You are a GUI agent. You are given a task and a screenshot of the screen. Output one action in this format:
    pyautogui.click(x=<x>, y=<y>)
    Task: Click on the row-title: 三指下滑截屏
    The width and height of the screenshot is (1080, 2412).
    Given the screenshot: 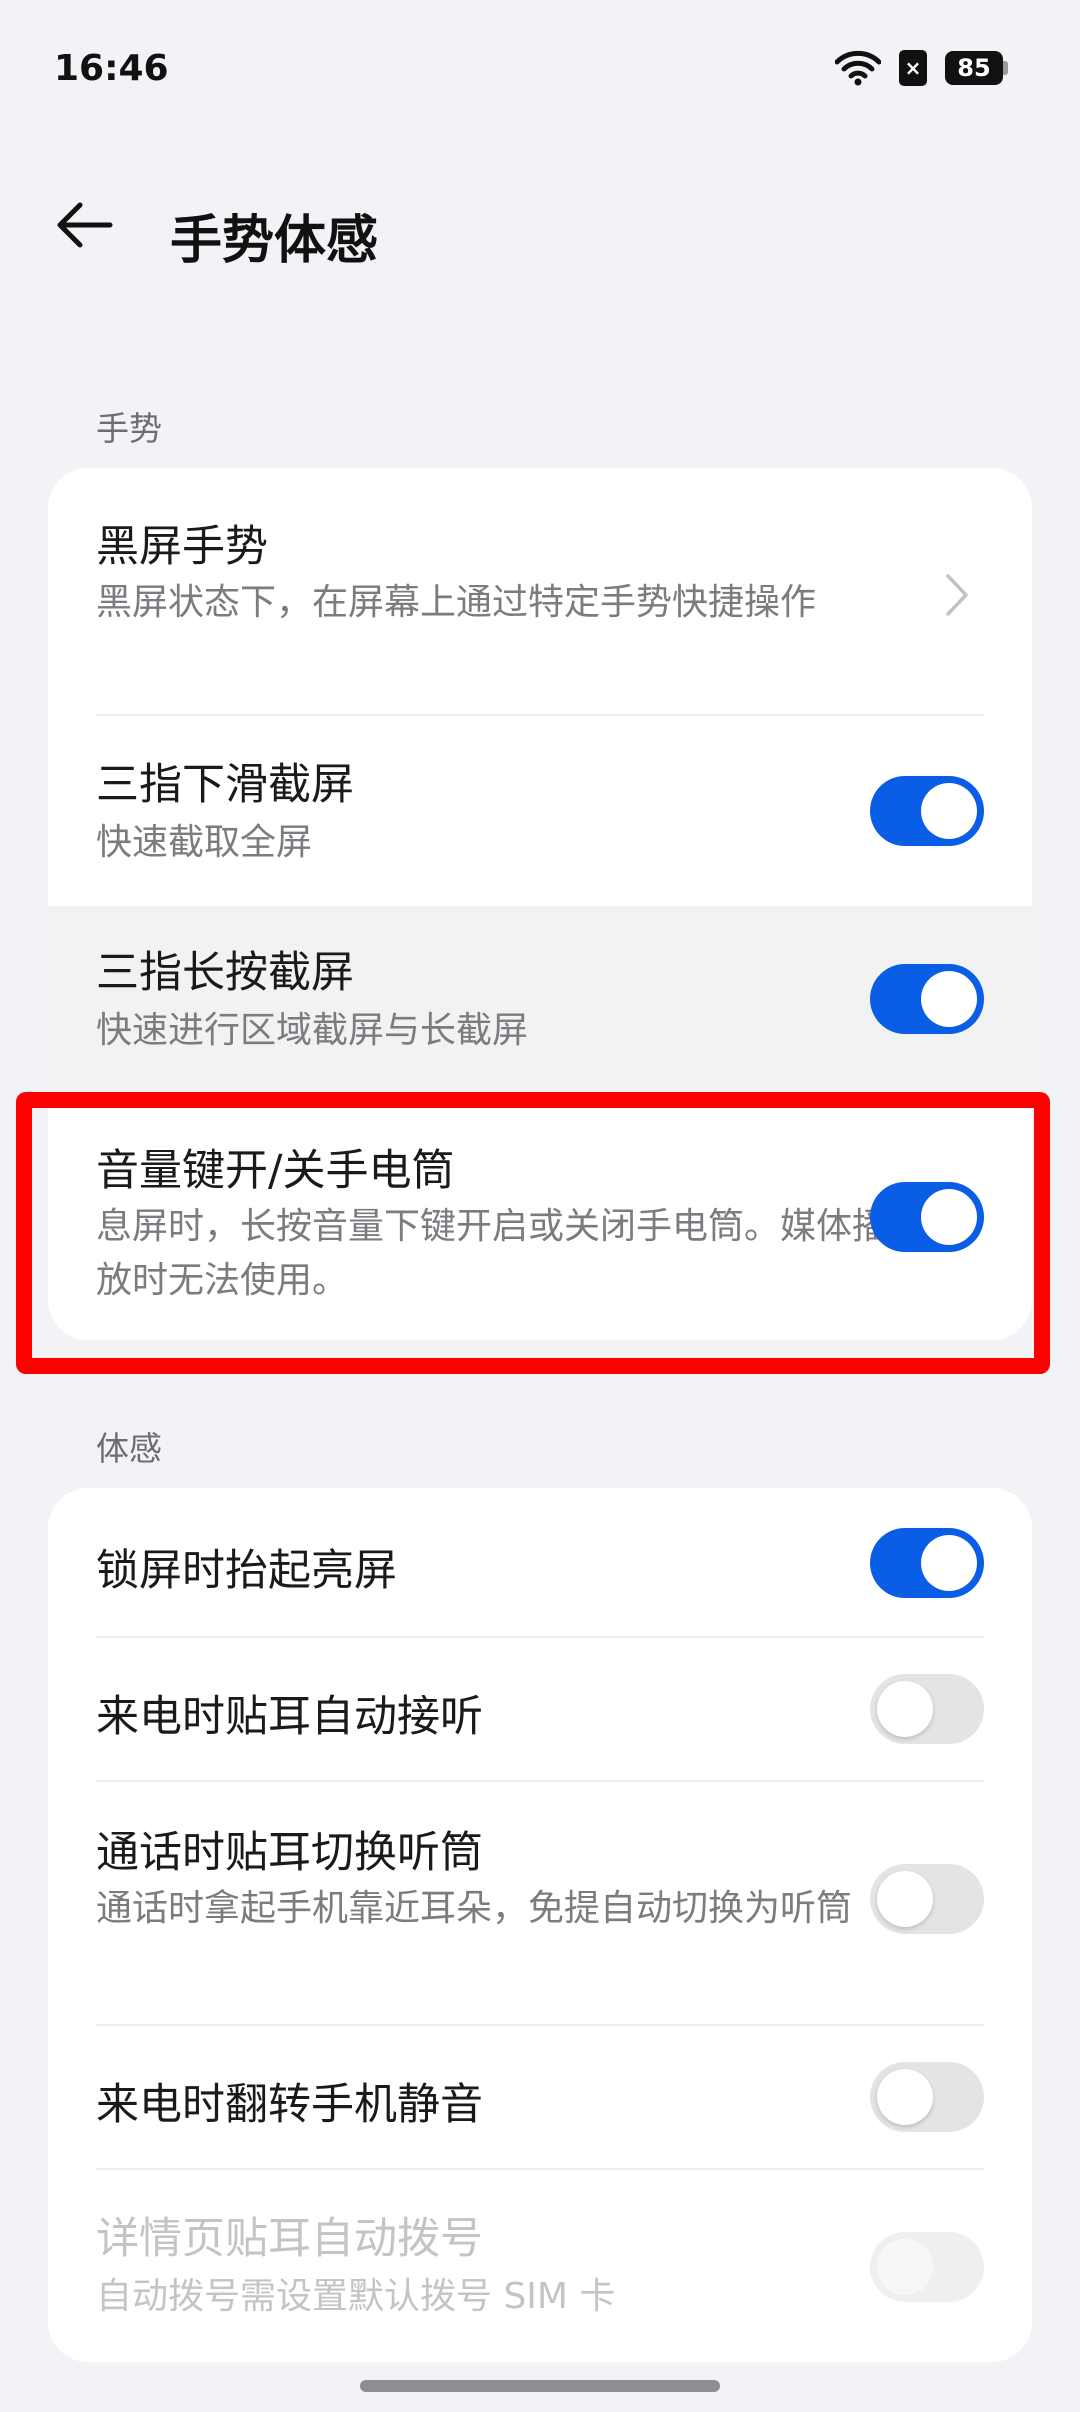 What is the action you would take?
    pyautogui.click(x=225, y=785)
    